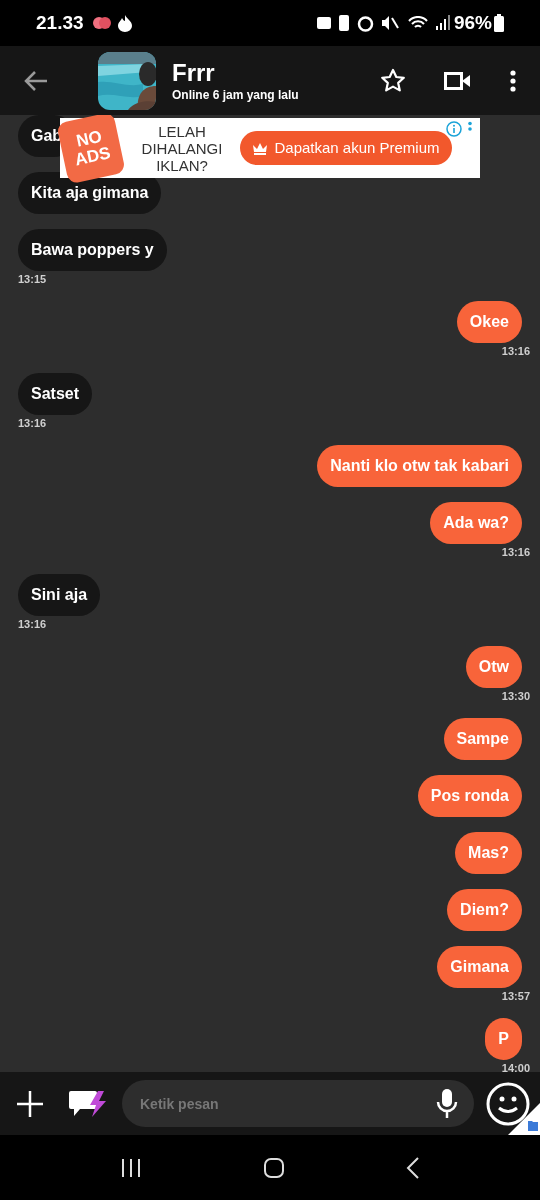  What do you see at coordinates (489, 322) in the screenshot?
I see `message-bubble: Okee` at bounding box center [489, 322].